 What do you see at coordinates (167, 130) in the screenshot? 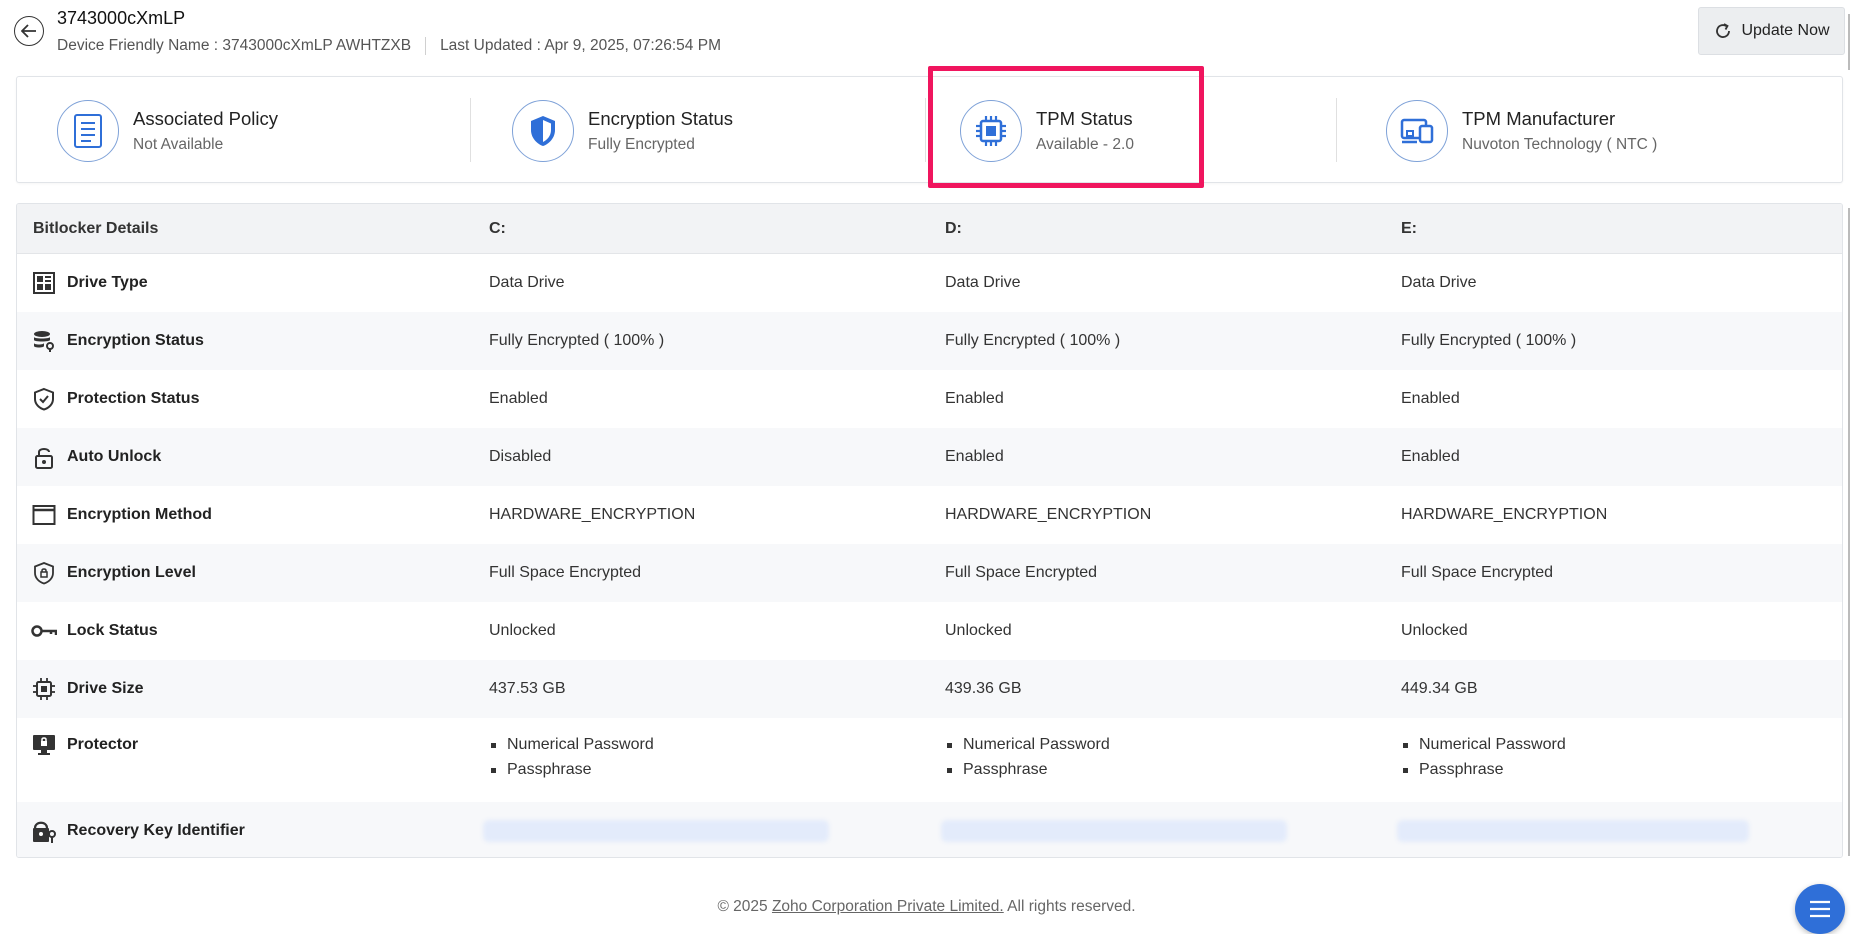
I see `card-associated-policy: Associated Policy Not Available` at bounding box center [167, 130].